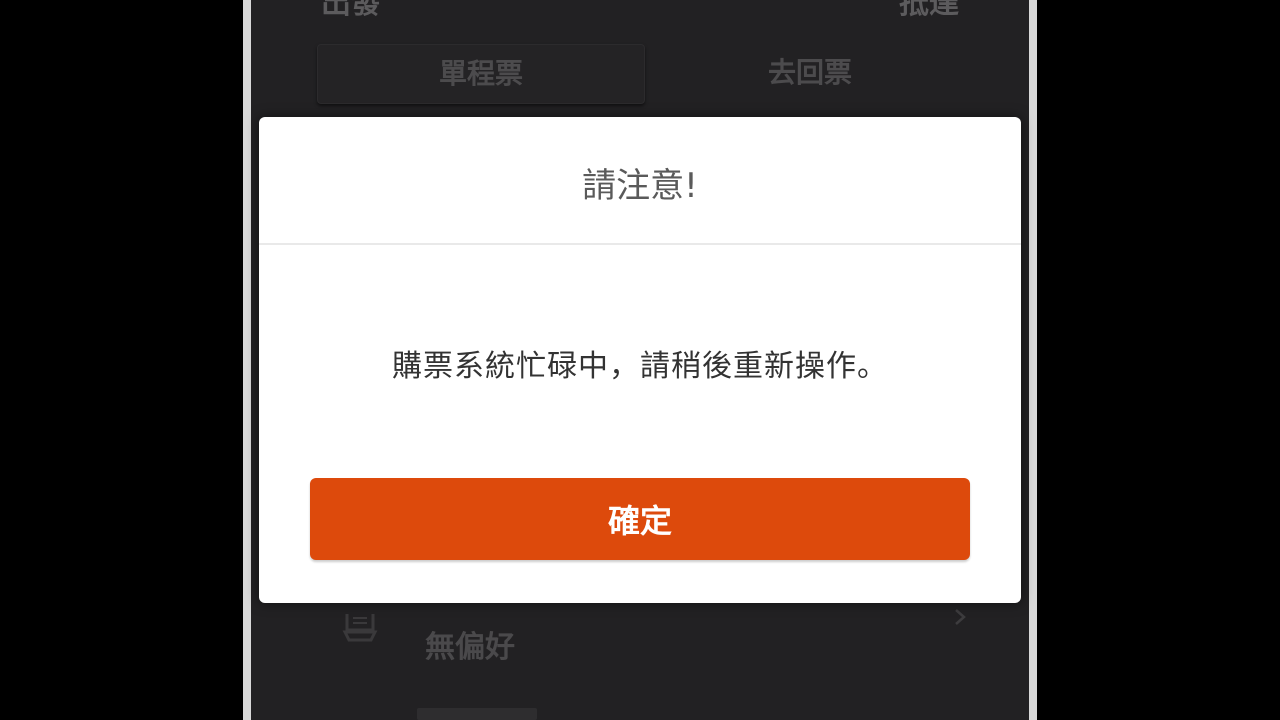  I want to click on arrival-station-label: 抵達, so click(929, 10).